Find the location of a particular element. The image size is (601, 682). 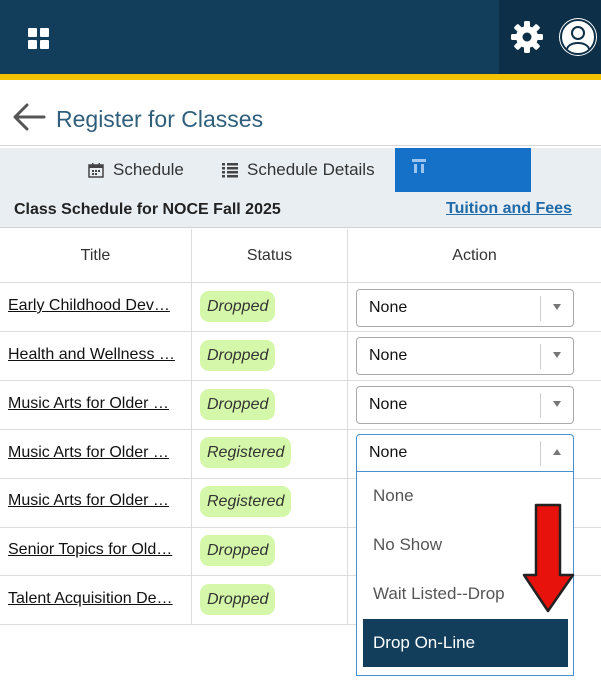

grid-icon is located at coordinates (39, 39).